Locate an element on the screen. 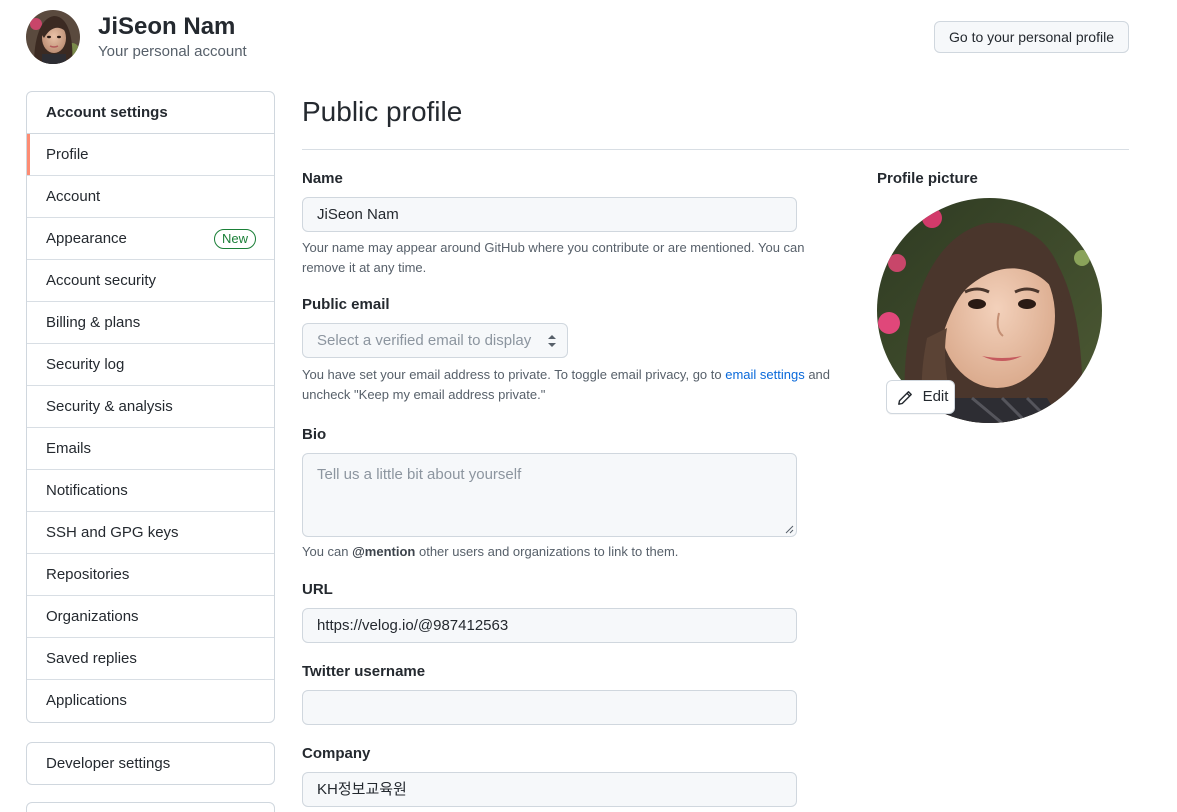 This screenshot has height=812, width=1177. go-to-profile-button: Go to your personal profile is located at coordinates (1031, 37).